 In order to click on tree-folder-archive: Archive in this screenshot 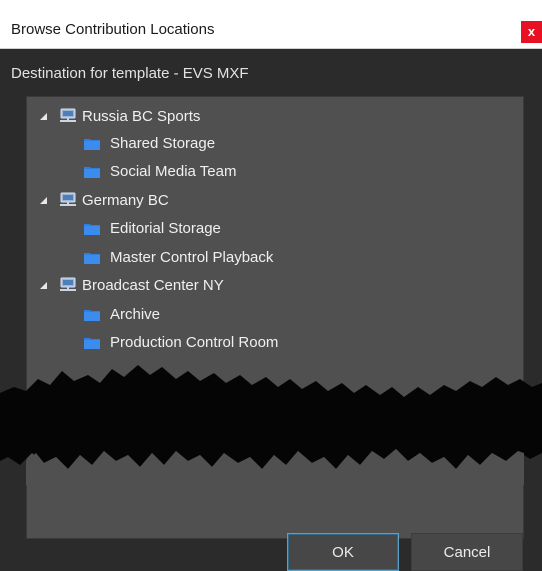, I will do `click(122, 314)`.